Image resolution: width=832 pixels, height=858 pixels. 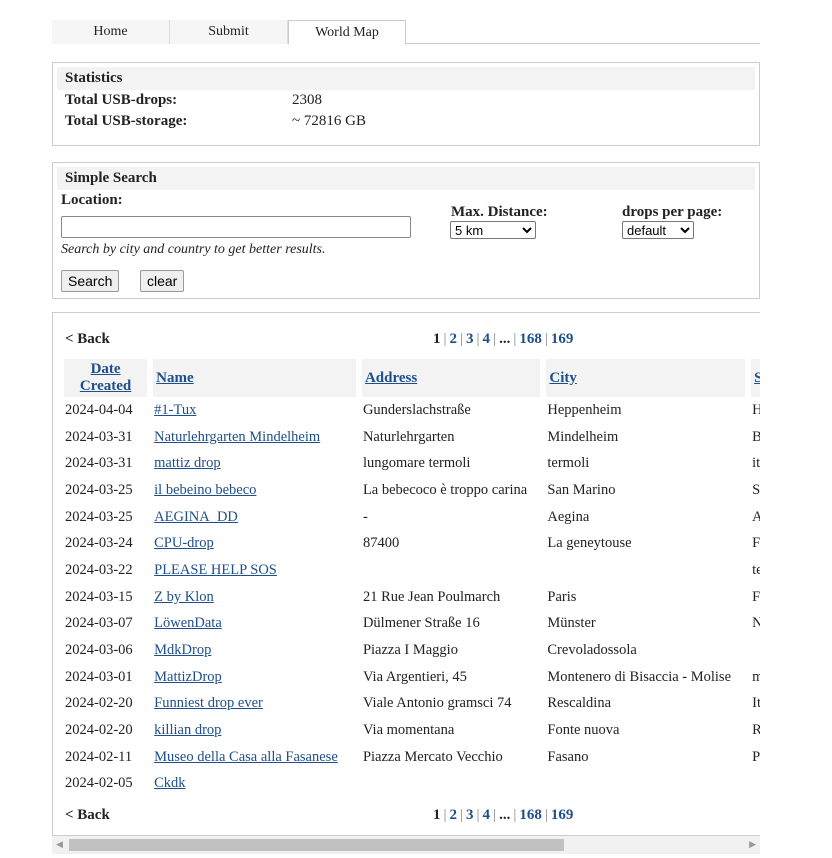 What do you see at coordinates (752, 844) in the screenshot?
I see `scroll-right-arrow-icon: ▶` at bounding box center [752, 844].